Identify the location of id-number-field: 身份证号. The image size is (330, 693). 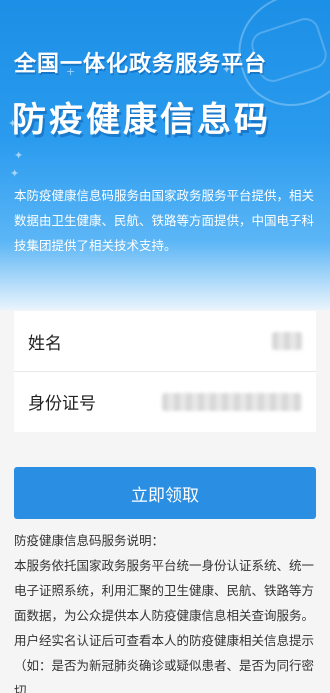
(165, 401).